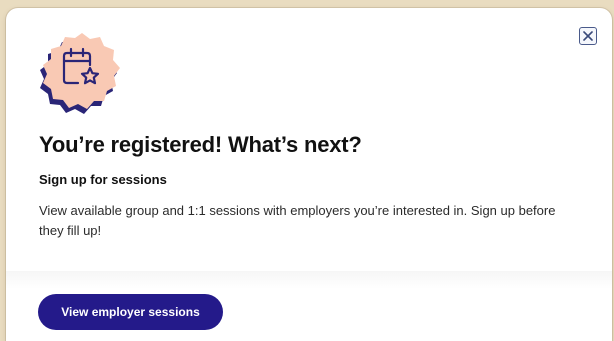 The height and width of the screenshot is (341, 614). I want to click on close-icon, so click(588, 36).